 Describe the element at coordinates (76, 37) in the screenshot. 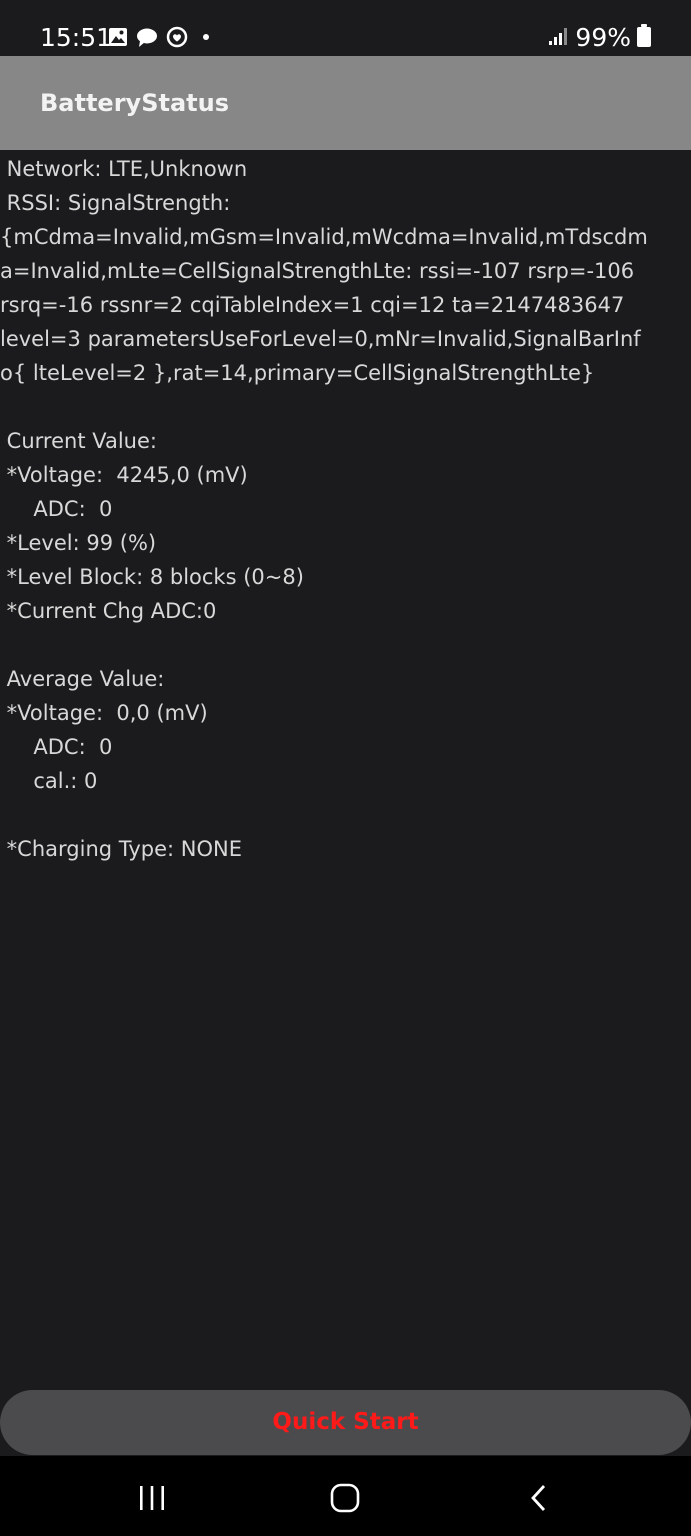

I see `status-time: 15:51` at that location.